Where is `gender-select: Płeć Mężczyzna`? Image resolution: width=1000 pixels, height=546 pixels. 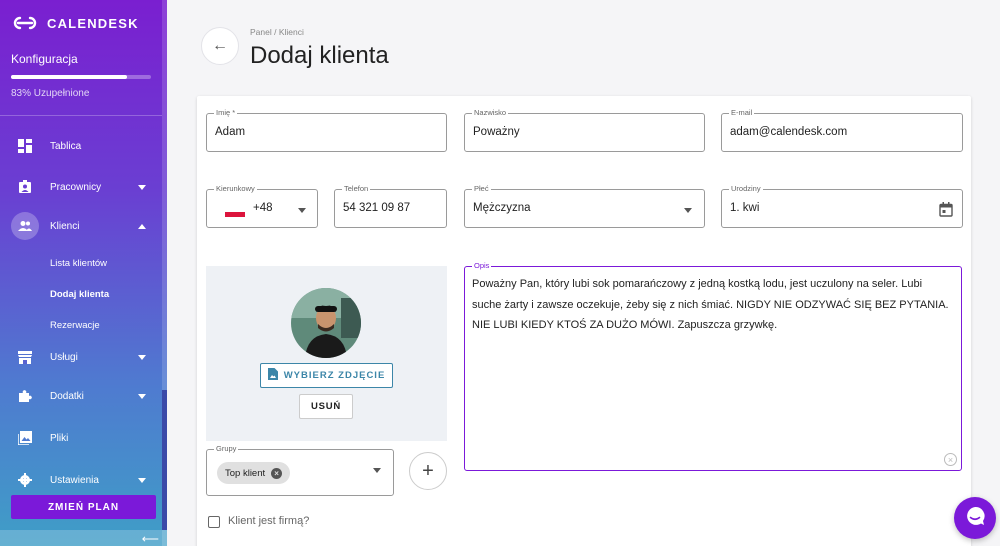
gender-select: Płeć Mężczyzna is located at coordinates (584, 206).